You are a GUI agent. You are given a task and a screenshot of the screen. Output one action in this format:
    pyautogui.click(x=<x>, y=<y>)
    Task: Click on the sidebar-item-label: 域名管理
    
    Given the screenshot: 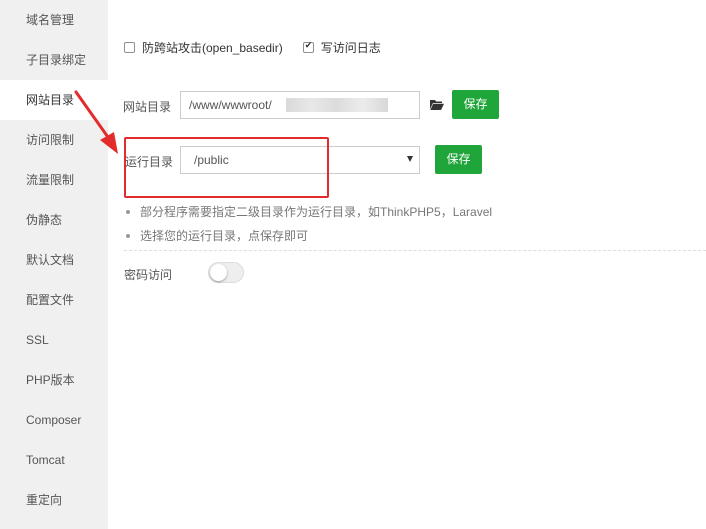 What is the action you would take?
    pyautogui.click(x=50, y=20)
    